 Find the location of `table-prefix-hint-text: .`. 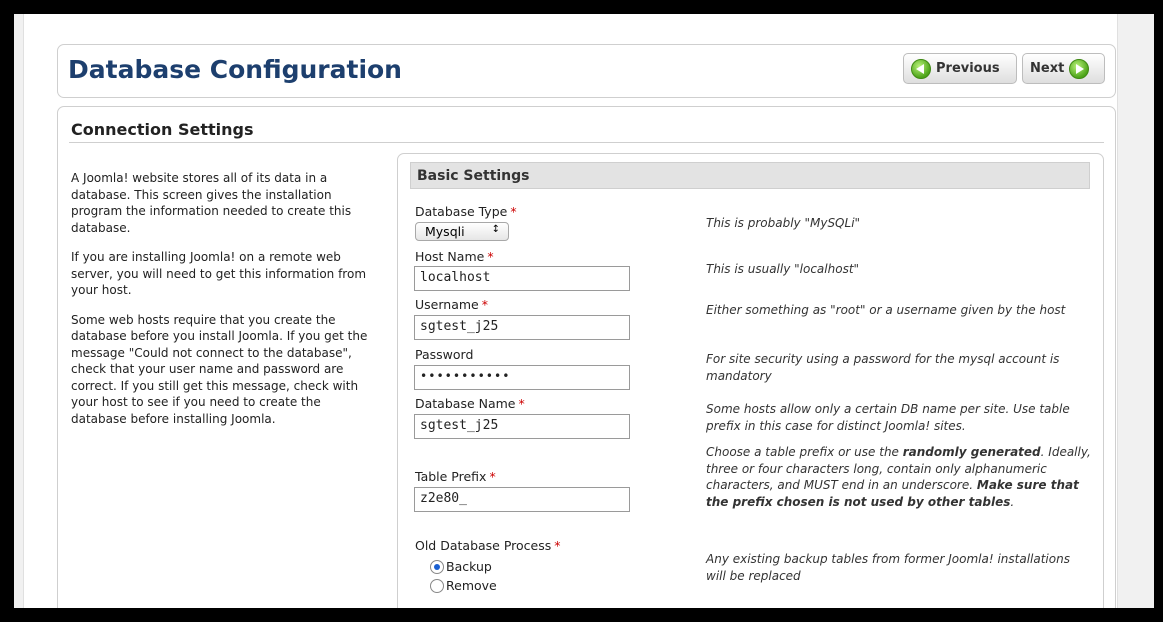

table-prefix-hint-text: . is located at coordinates (1012, 501).